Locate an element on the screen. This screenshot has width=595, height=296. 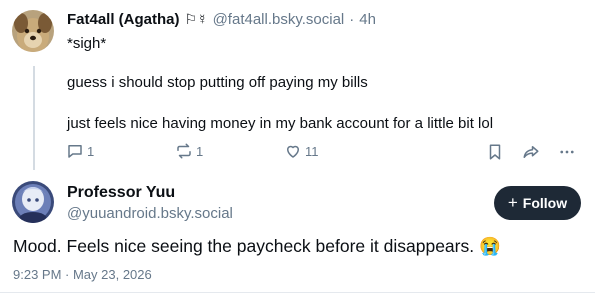
avatar-professor-yuu is located at coordinates (33, 202).